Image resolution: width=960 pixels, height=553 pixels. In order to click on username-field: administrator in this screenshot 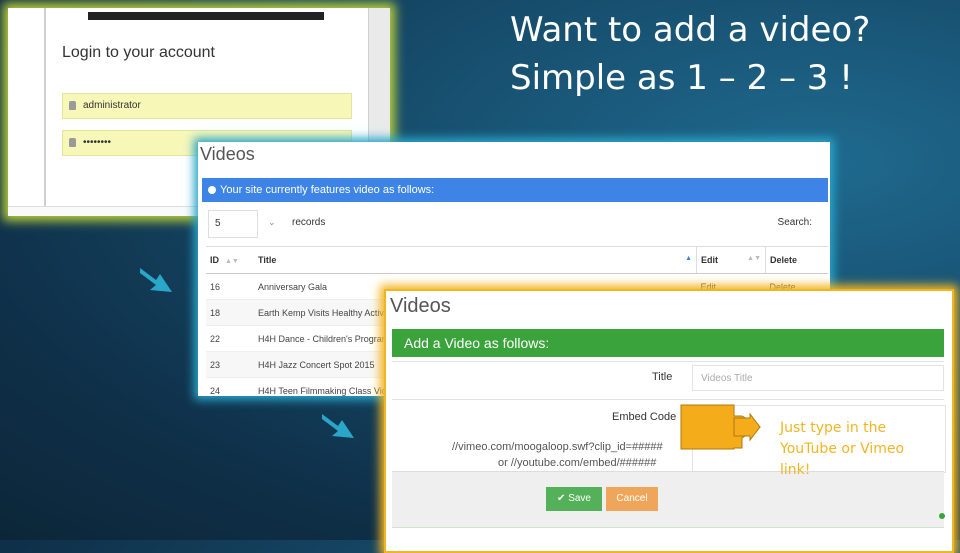, I will do `click(207, 106)`.